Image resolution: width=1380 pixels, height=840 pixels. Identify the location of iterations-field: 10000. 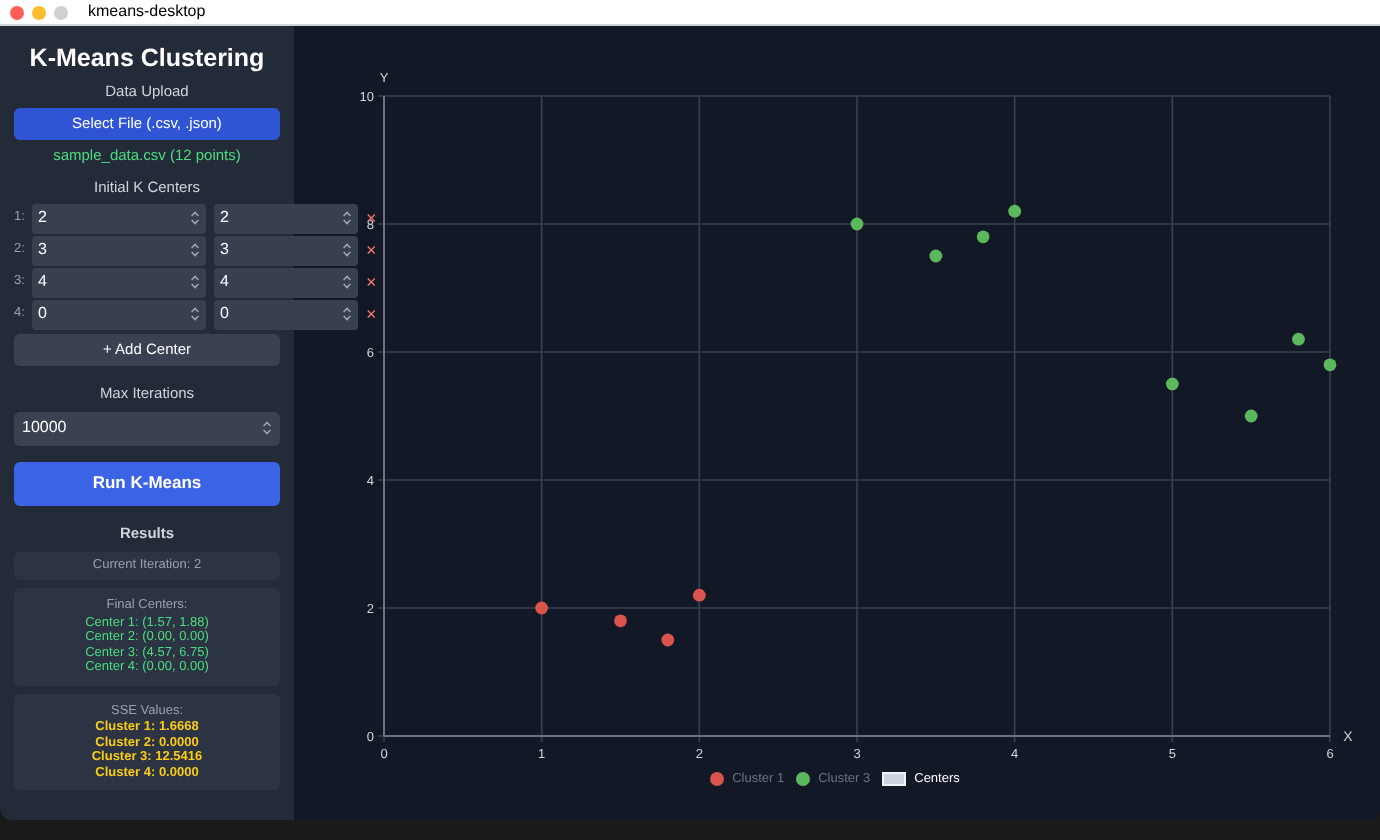
(147, 428).